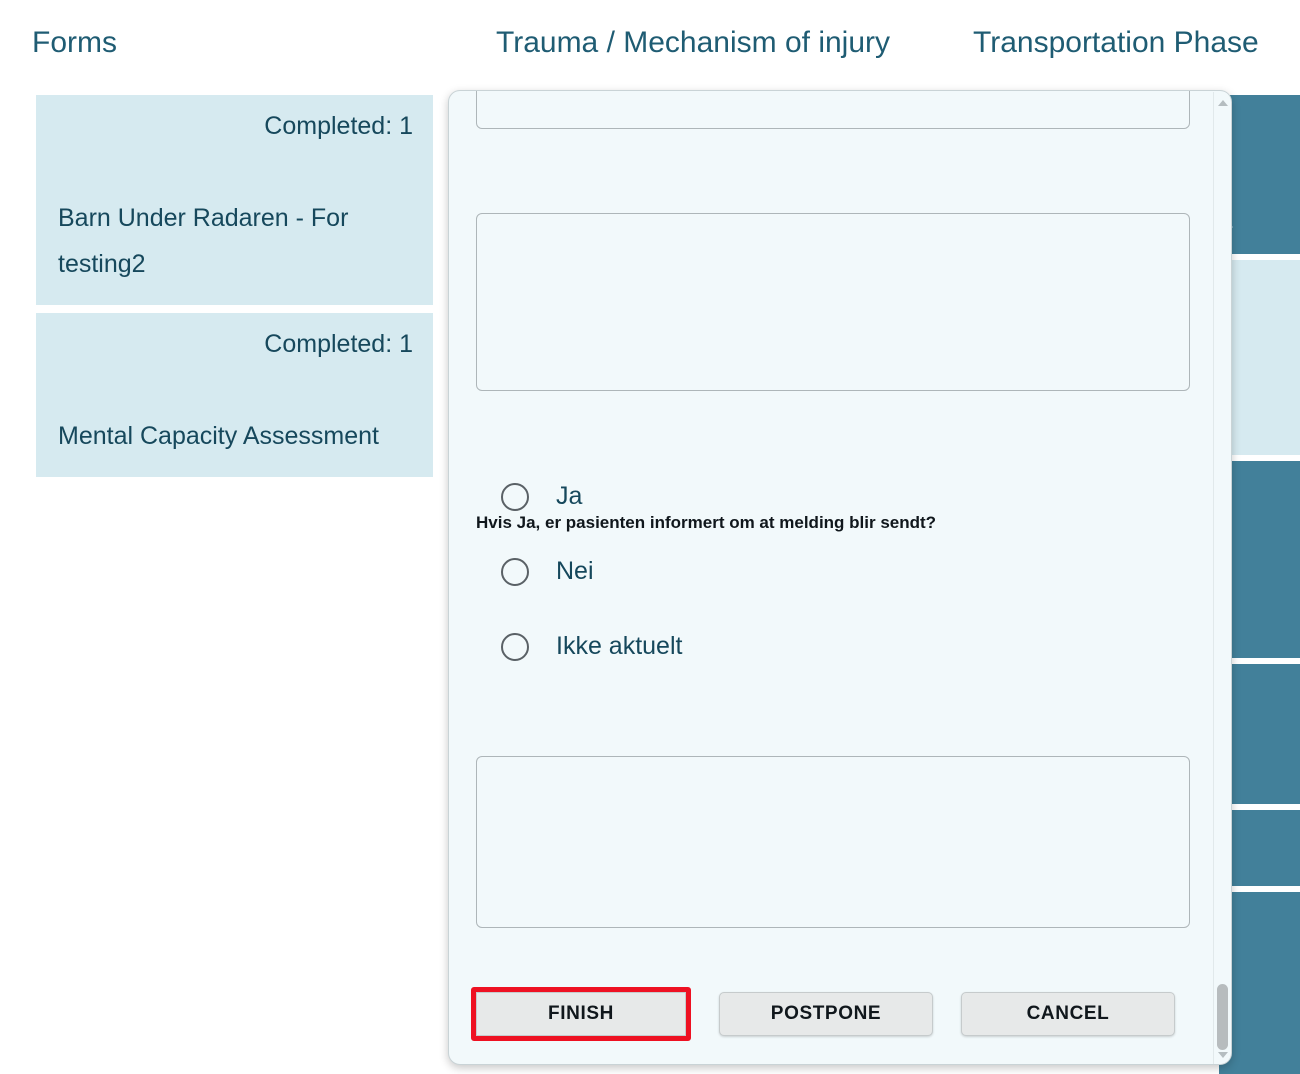  I want to click on finish-button: FINISH, so click(581, 1014).